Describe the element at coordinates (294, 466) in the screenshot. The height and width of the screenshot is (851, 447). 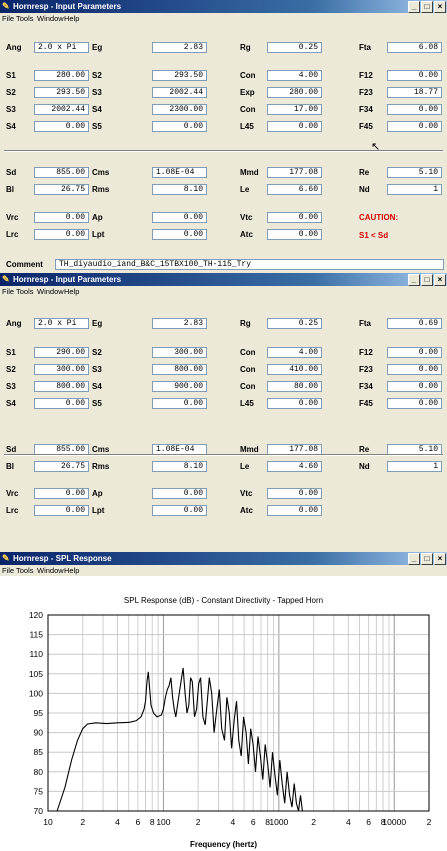
I see `param-field: 4.60` at that location.